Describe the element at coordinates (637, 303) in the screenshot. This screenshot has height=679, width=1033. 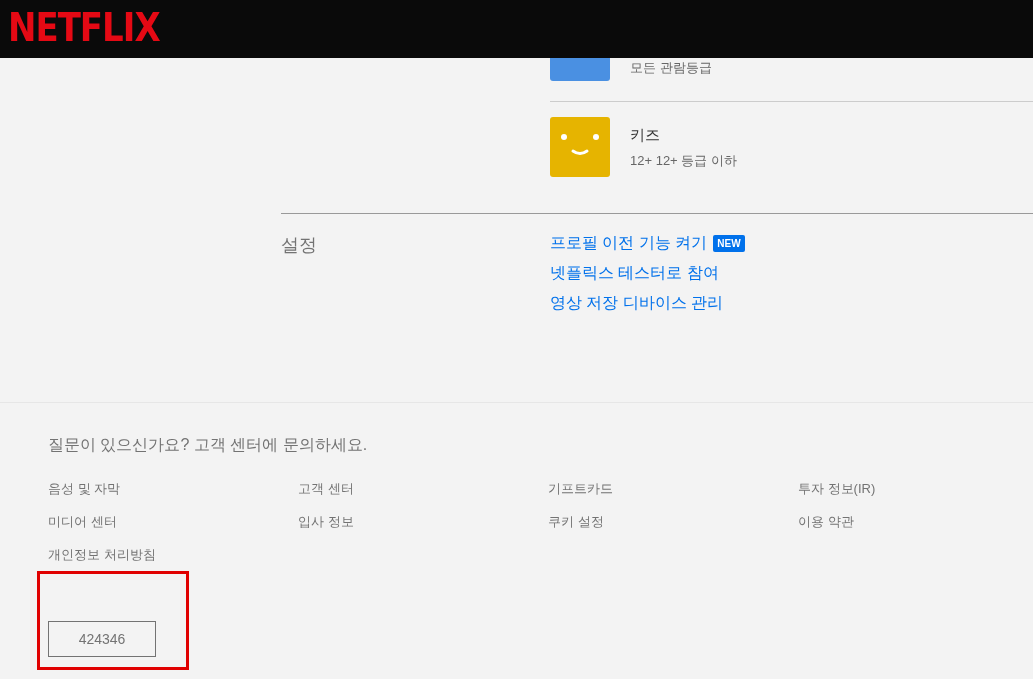
I see `settings-link: 영상 저장 디바이스 관리` at that location.